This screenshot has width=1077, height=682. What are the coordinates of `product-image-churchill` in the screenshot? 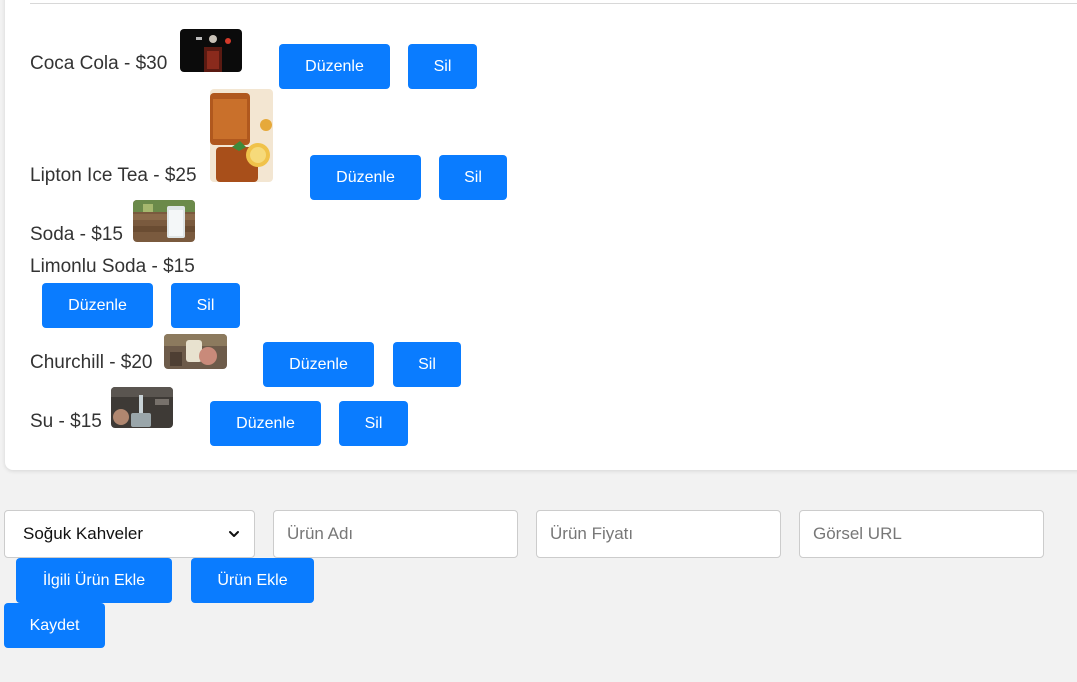 It's located at (195, 351).